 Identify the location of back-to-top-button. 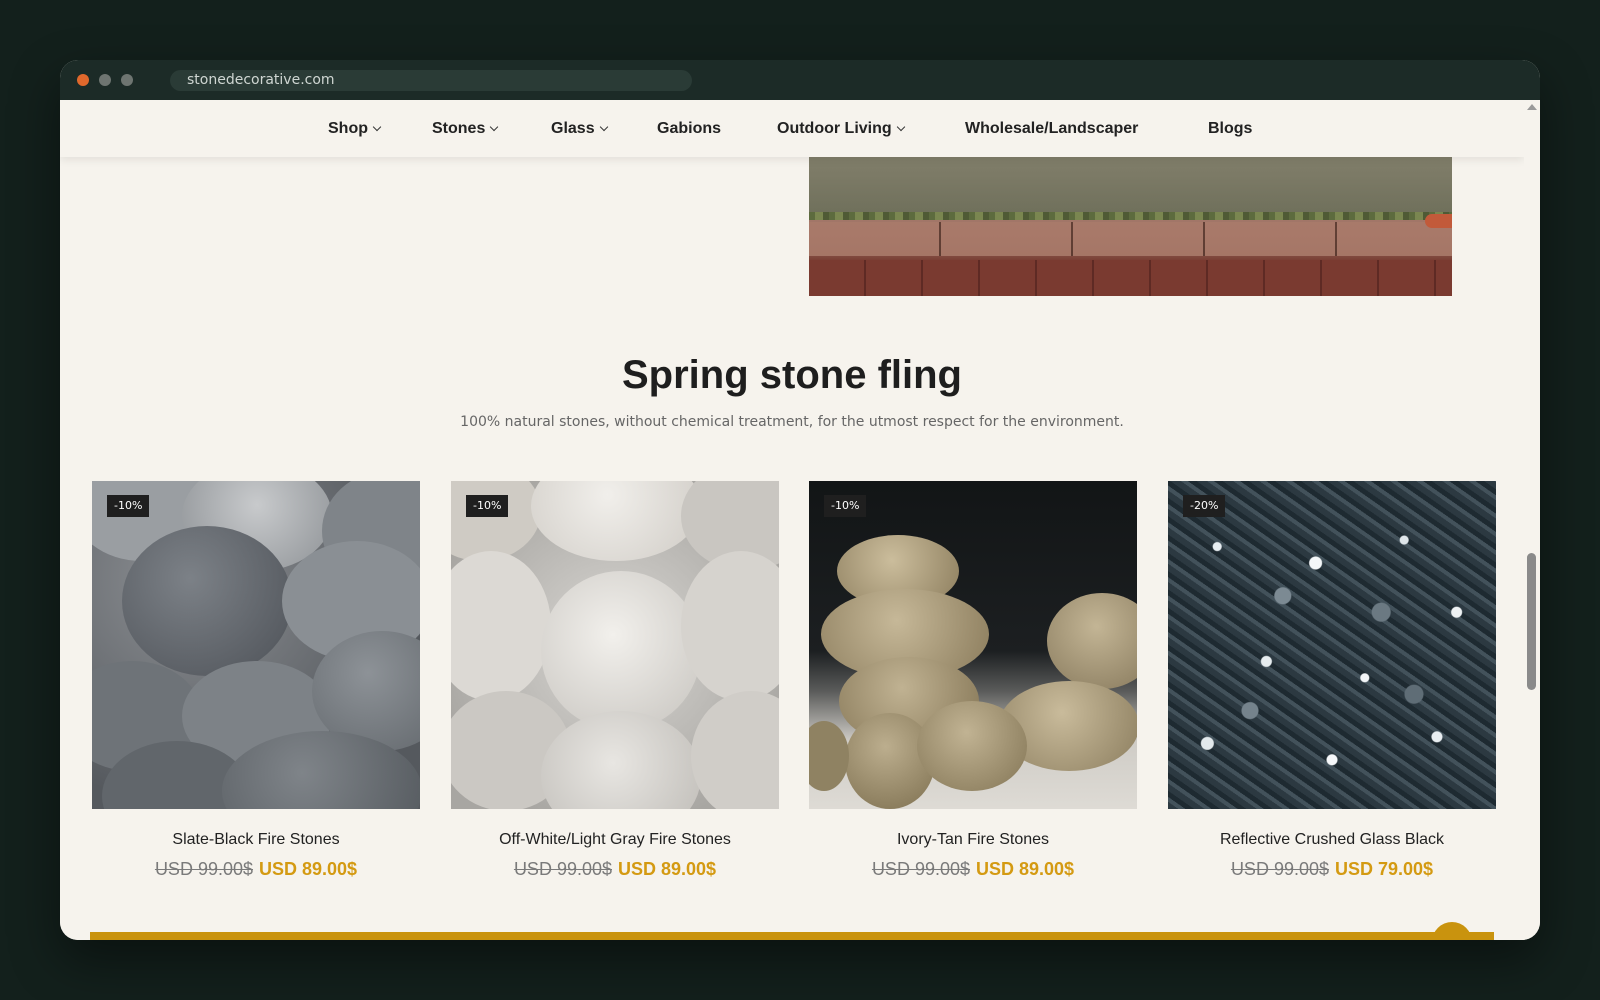
(1452, 931).